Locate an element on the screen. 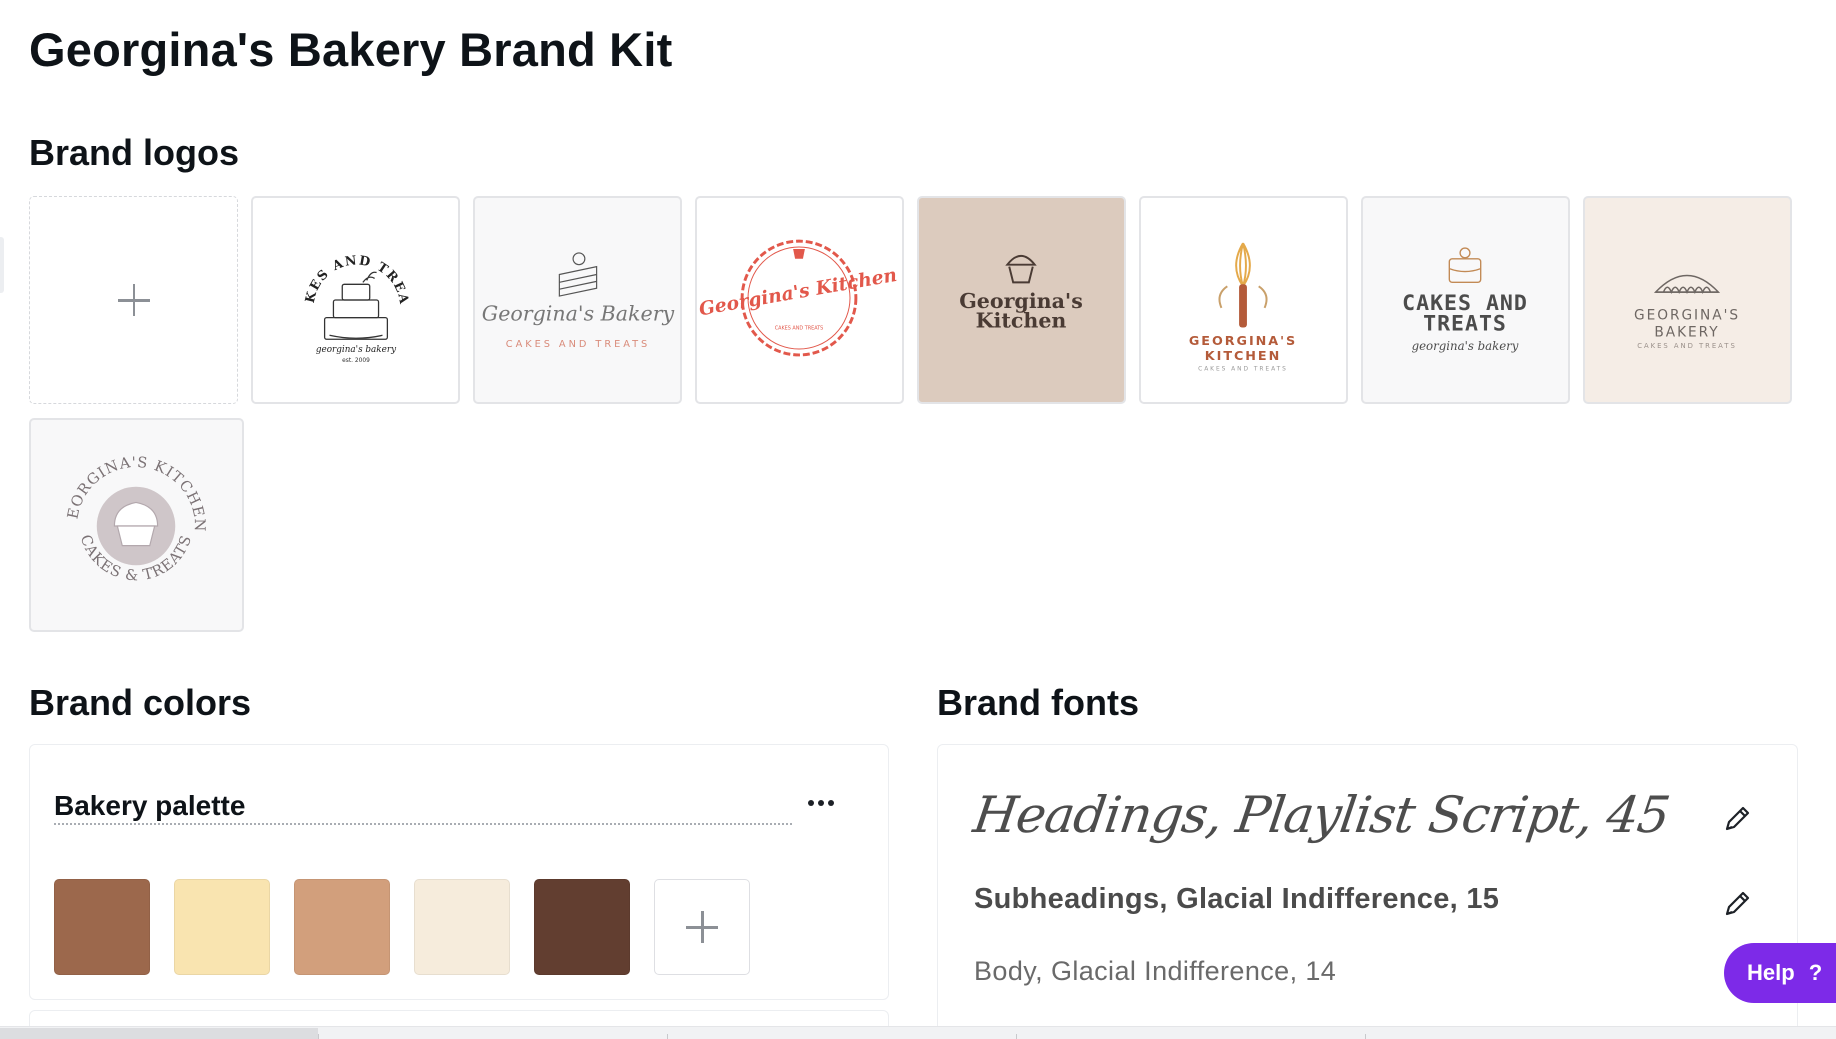 This screenshot has height=1039, width=1836. logo-tile-georginas-kitchen-badge: Georgina's Kitchen CAKES AND TREATS is located at coordinates (799, 300).